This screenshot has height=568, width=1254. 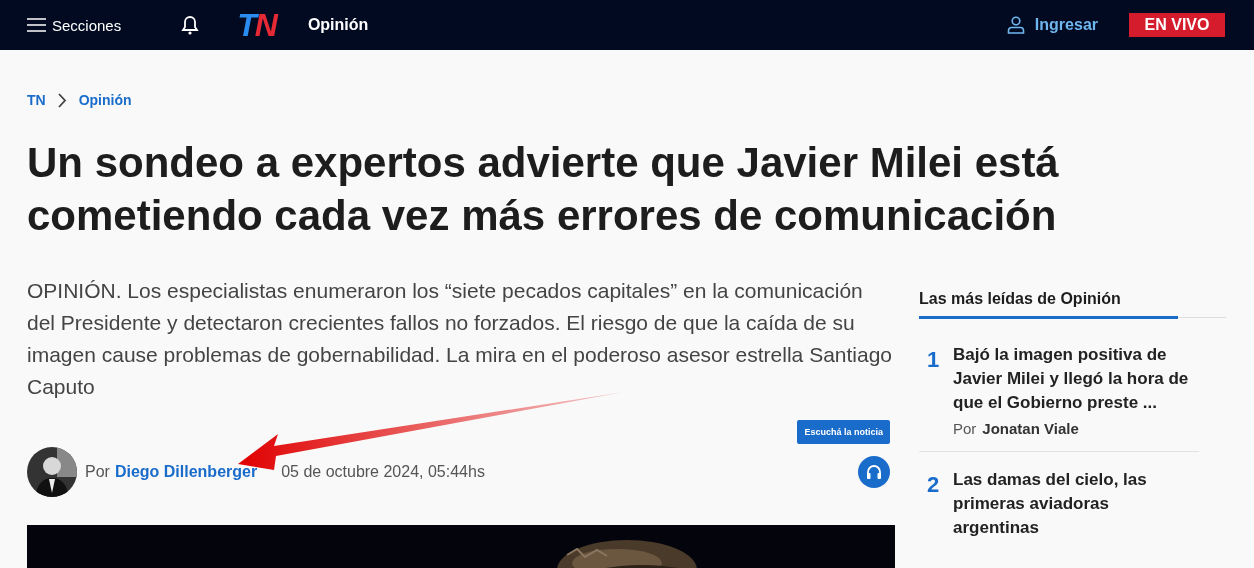 What do you see at coordinates (1030, 428) in the screenshot?
I see `author-name: Jonatan Viale` at bounding box center [1030, 428].